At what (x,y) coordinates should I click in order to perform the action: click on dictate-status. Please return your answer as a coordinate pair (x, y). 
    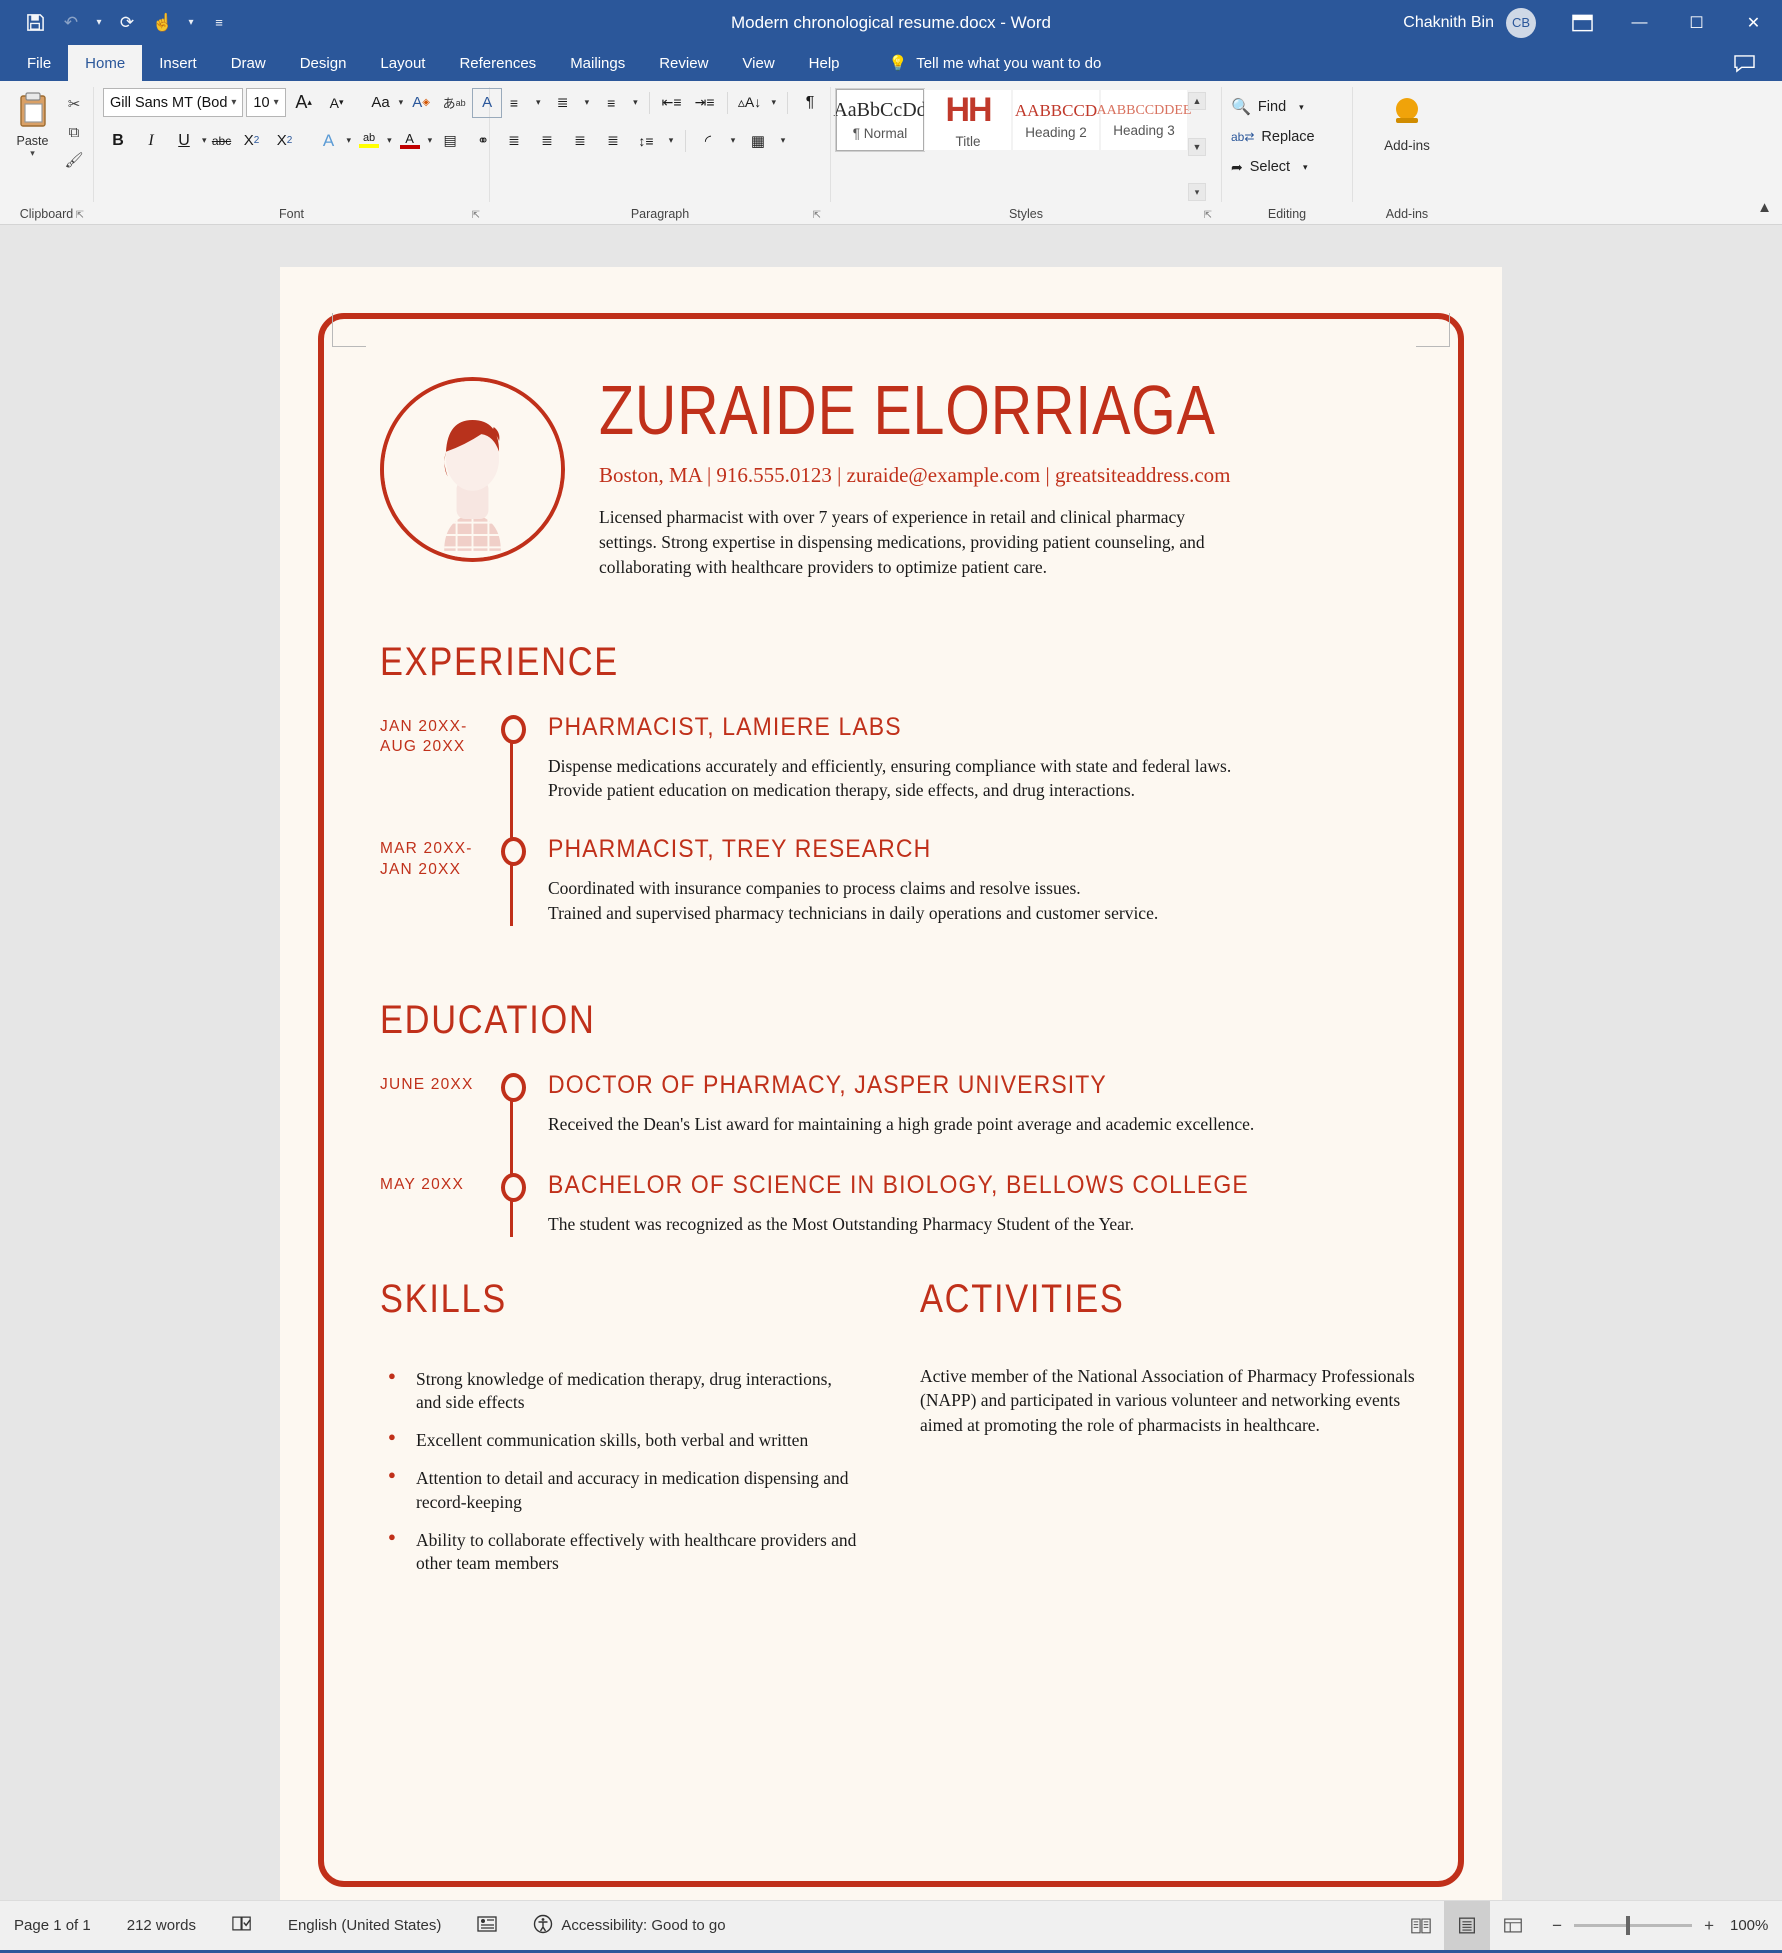
    Looking at the image, I should click on (487, 1925).